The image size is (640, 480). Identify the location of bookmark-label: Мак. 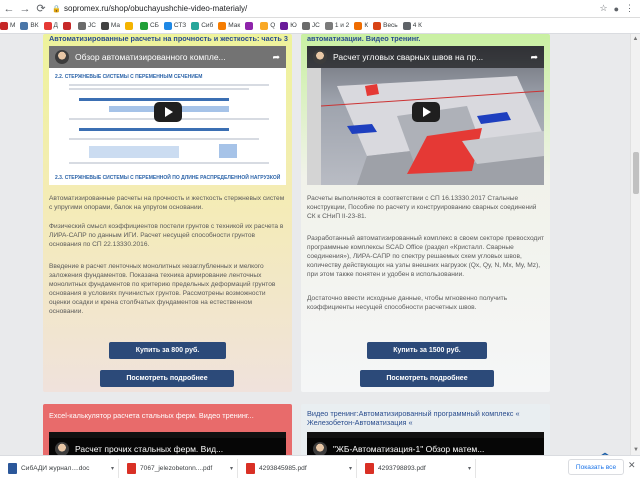
(234, 25).